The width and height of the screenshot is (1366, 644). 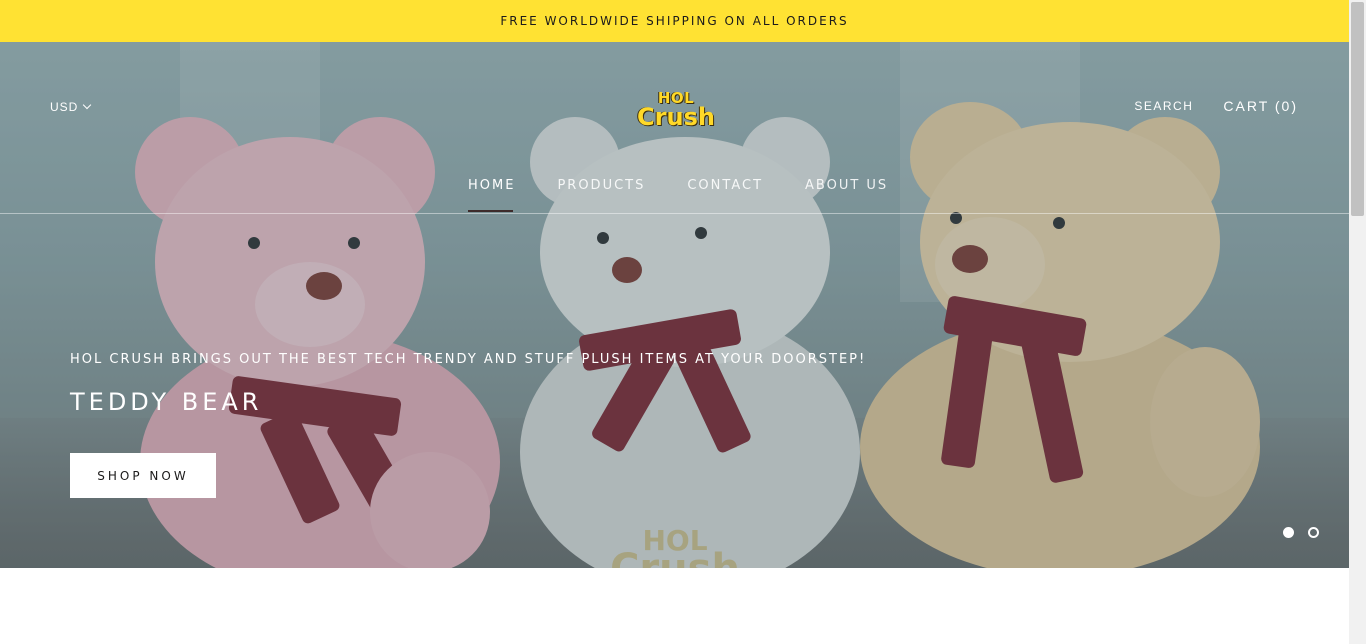 I want to click on site-logo: HOL Crush, so click(x=676, y=110).